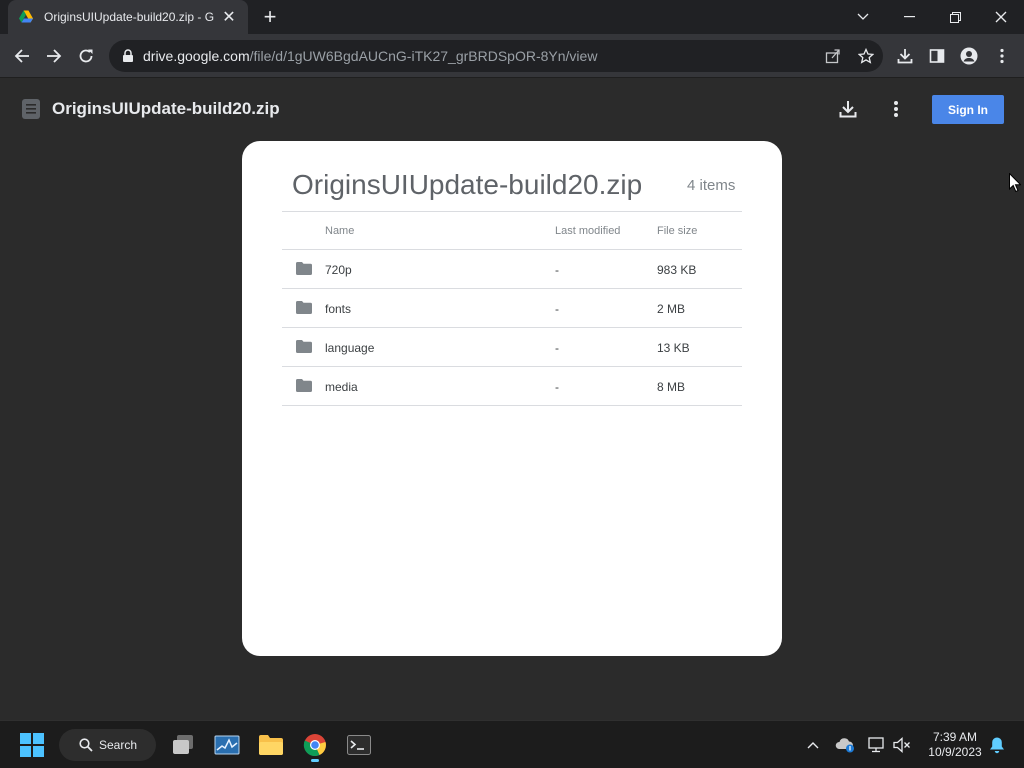 The image size is (1024, 768). Describe the element at coordinates (512, 230) in the screenshot. I see `table-header: Name Last modified File size` at that location.